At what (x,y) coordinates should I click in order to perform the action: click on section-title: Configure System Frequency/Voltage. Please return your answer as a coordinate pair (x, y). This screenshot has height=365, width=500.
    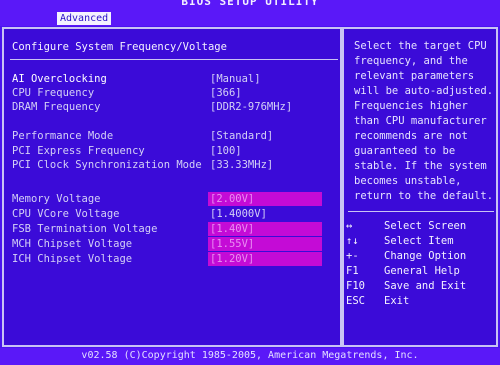
    Looking at the image, I should click on (119, 47).